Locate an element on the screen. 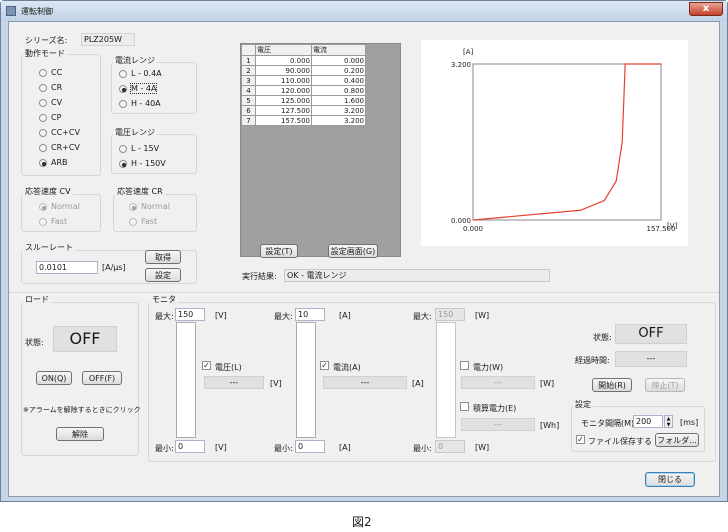 The image size is (728, 532). table-row: 3 110.000 0.400 is located at coordinates (303, 80).